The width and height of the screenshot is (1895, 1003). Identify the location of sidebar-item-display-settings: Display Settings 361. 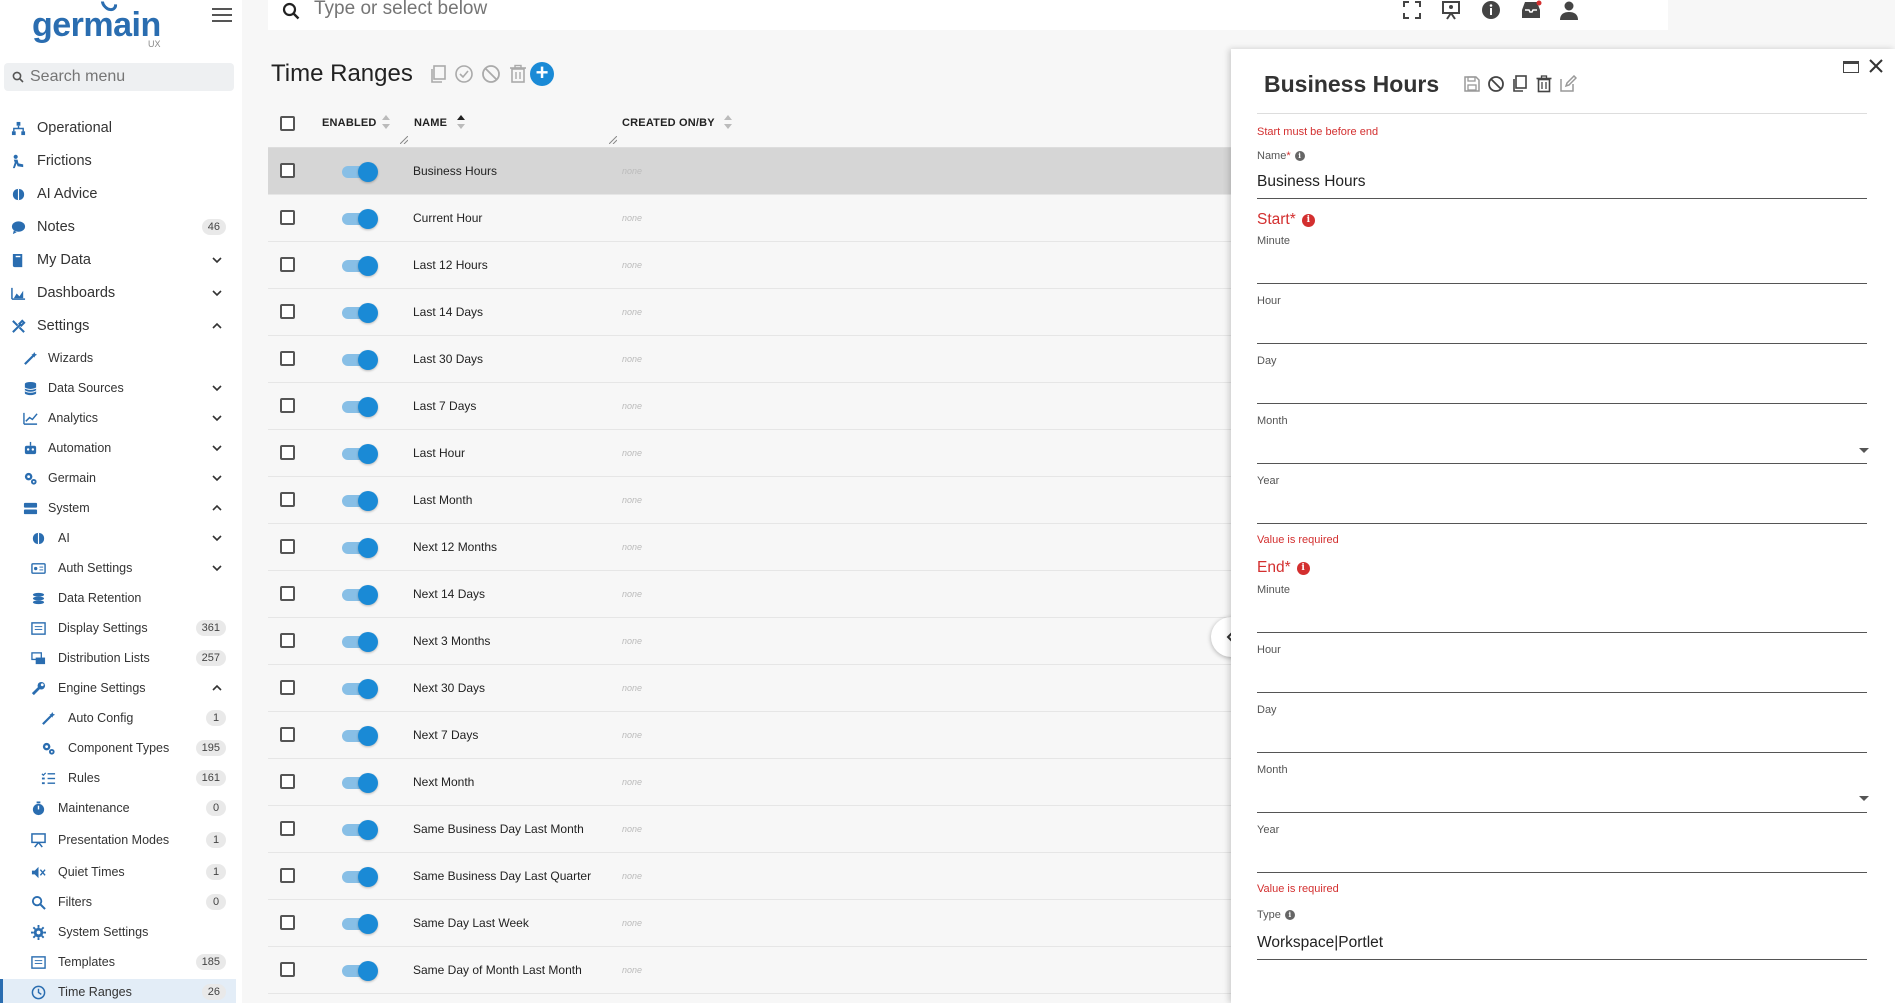
(118, 628).